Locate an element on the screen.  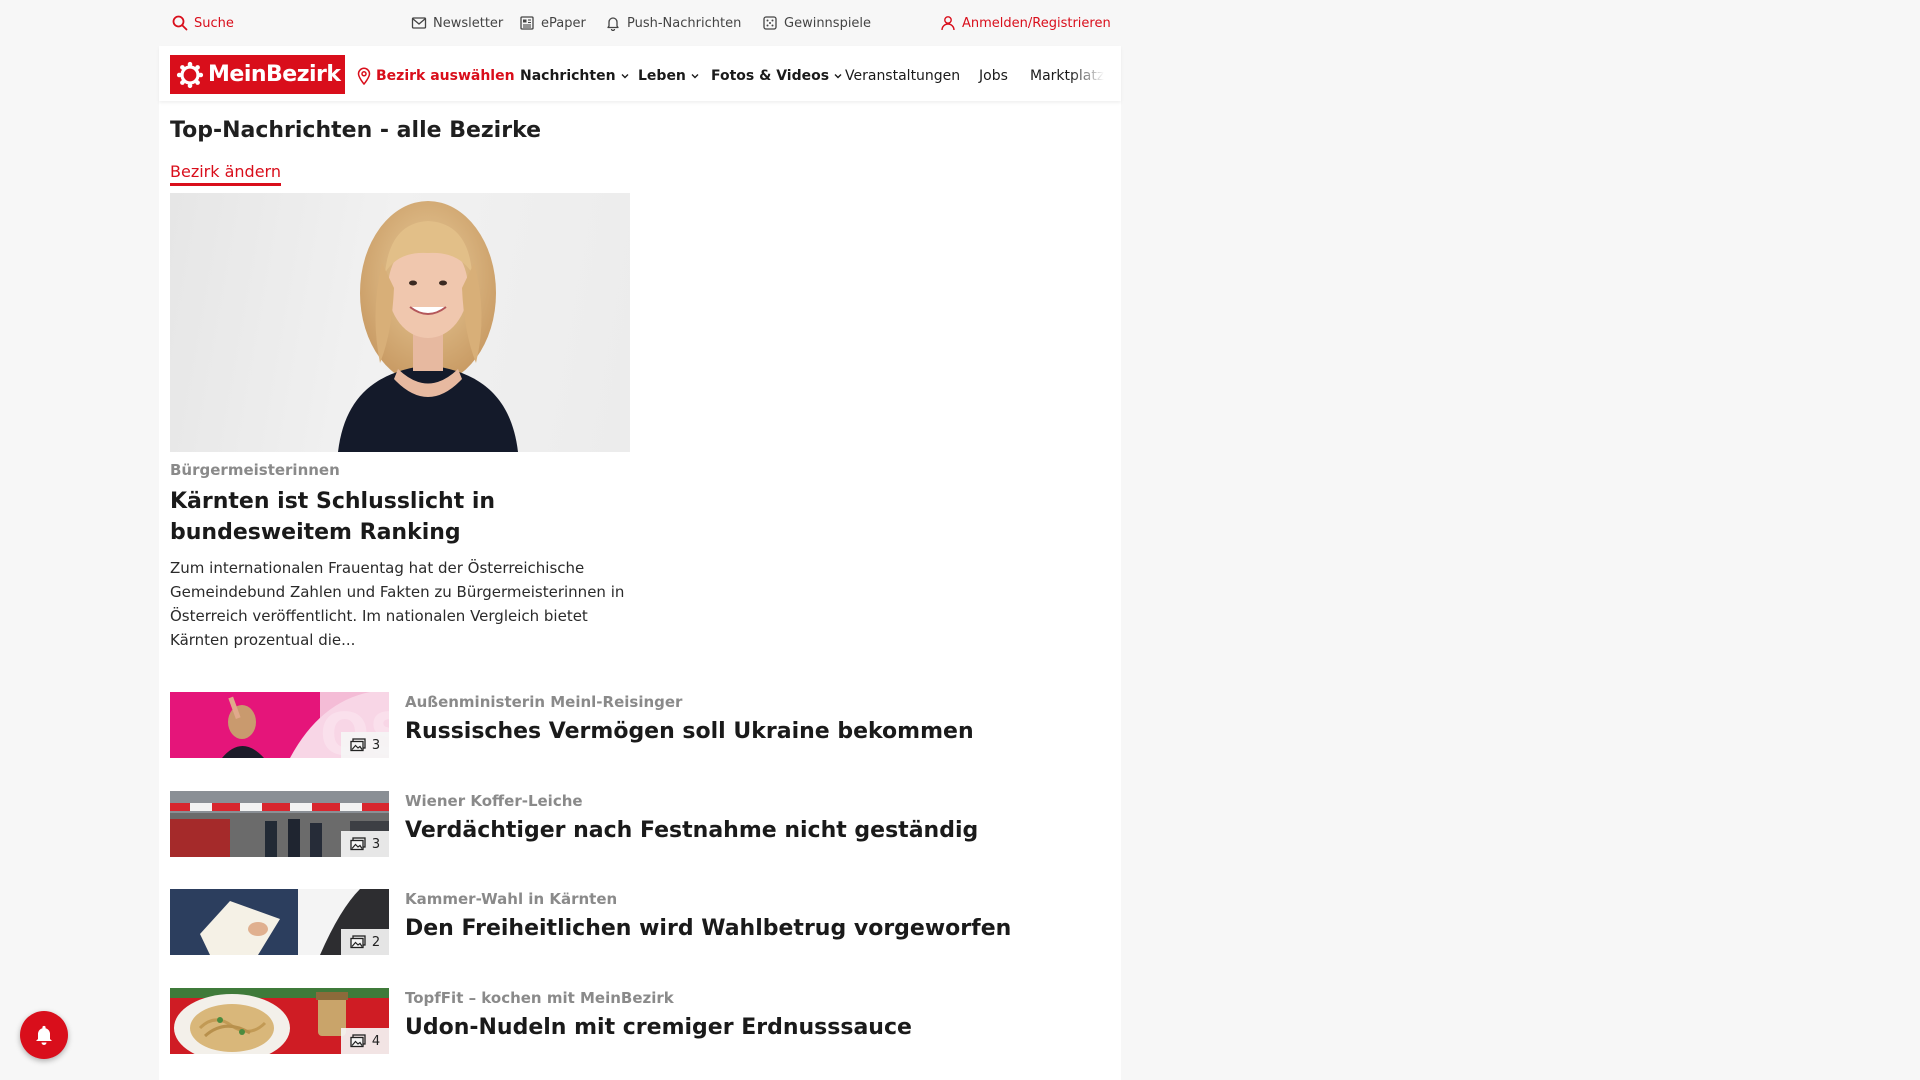
login-link: Anmelden/Registrieren is located at coordinates (1025, 23).